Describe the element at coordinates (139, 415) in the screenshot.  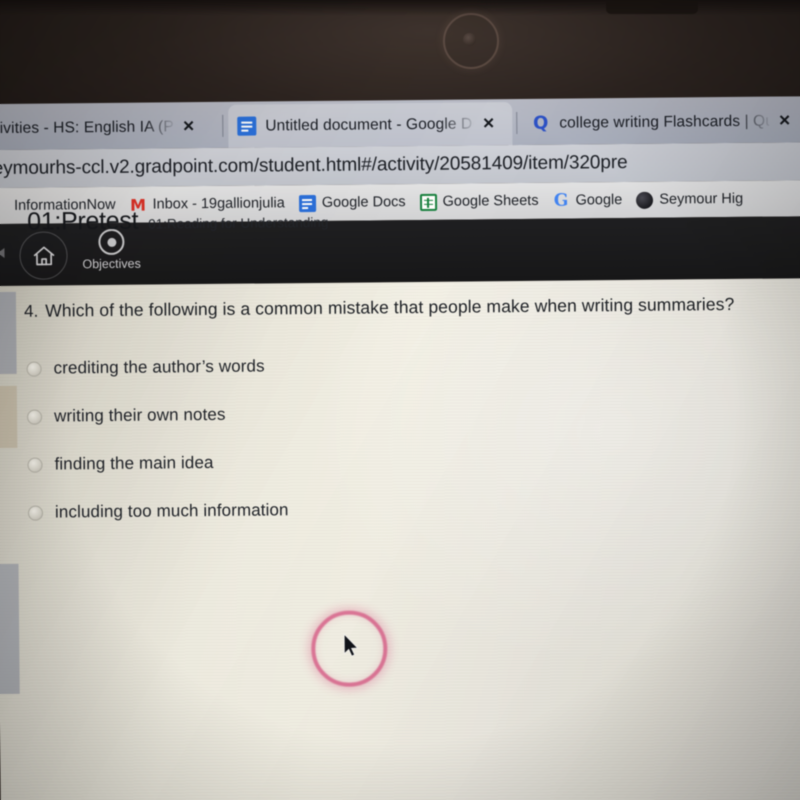
I see `answer-option-label: writing their own notes` at that location.